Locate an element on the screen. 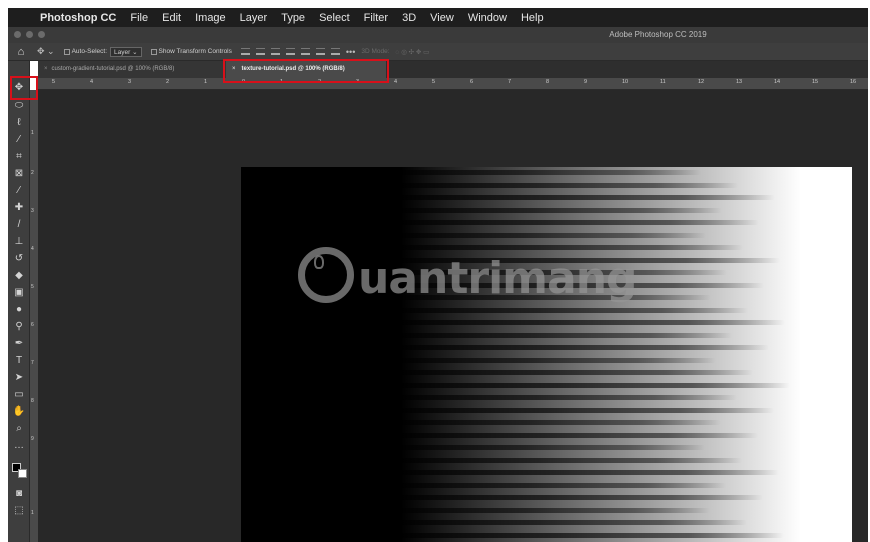 The image size is (870, 542). marquee-tool-icon: ⬭ is located at coordinates (19, 106).